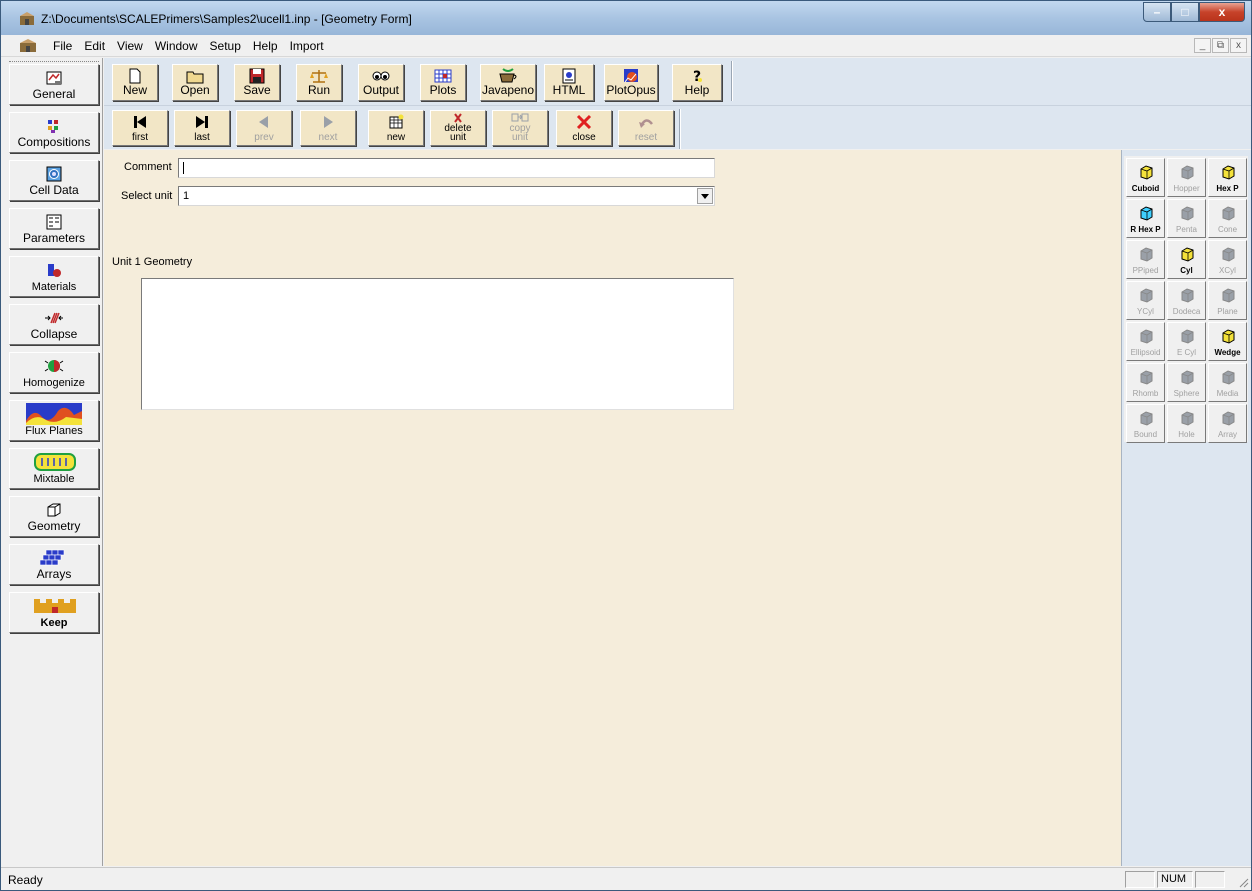 This screenshot has width=1252, height=891. What do you see at coordinates (446, 168) in the screenshot?
I see `comment-input` at bounding box center [446, 168].